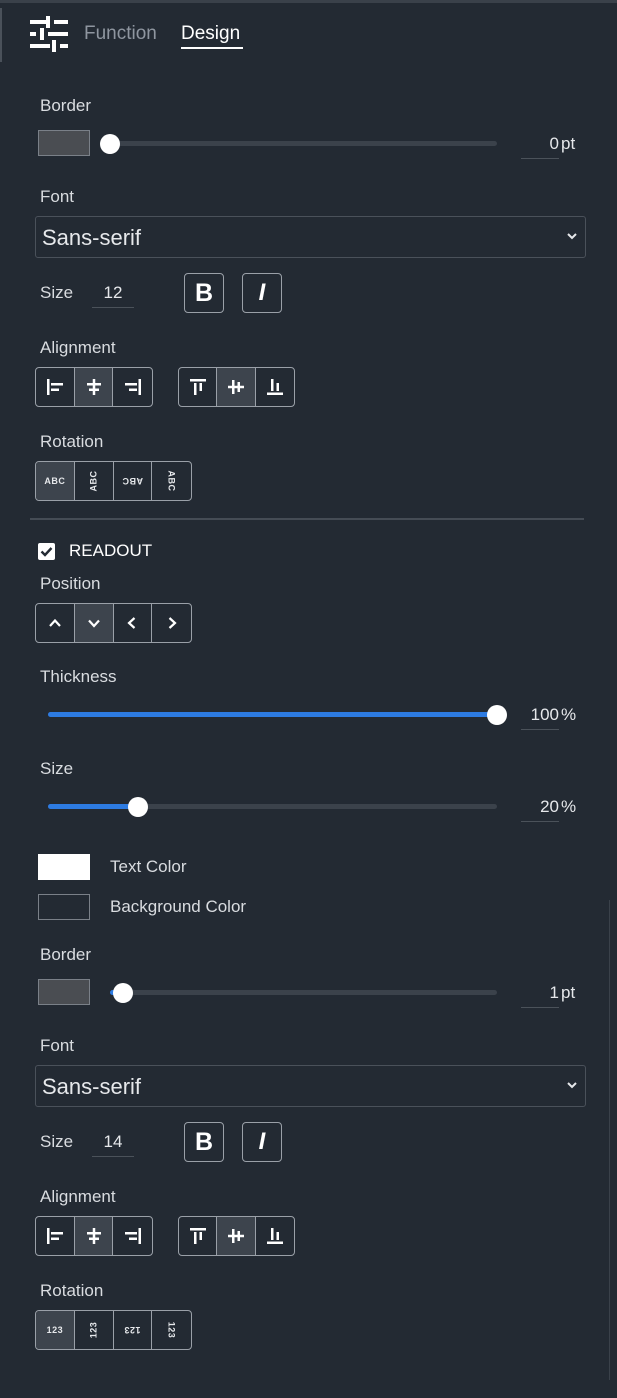  Describe the element at coordinates (46, 551) in the screenshot. I see `readout-checkbox` at that location.